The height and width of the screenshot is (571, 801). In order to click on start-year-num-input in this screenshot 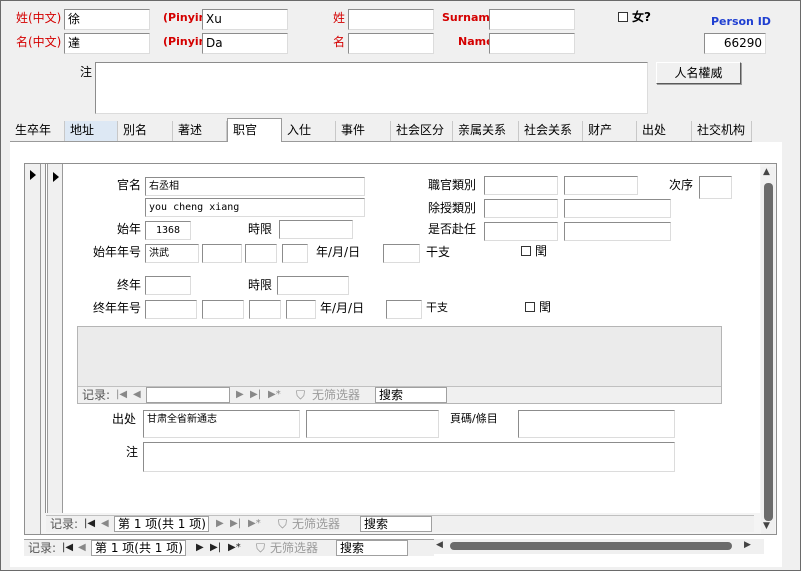, I will do `click(222, 253)`.